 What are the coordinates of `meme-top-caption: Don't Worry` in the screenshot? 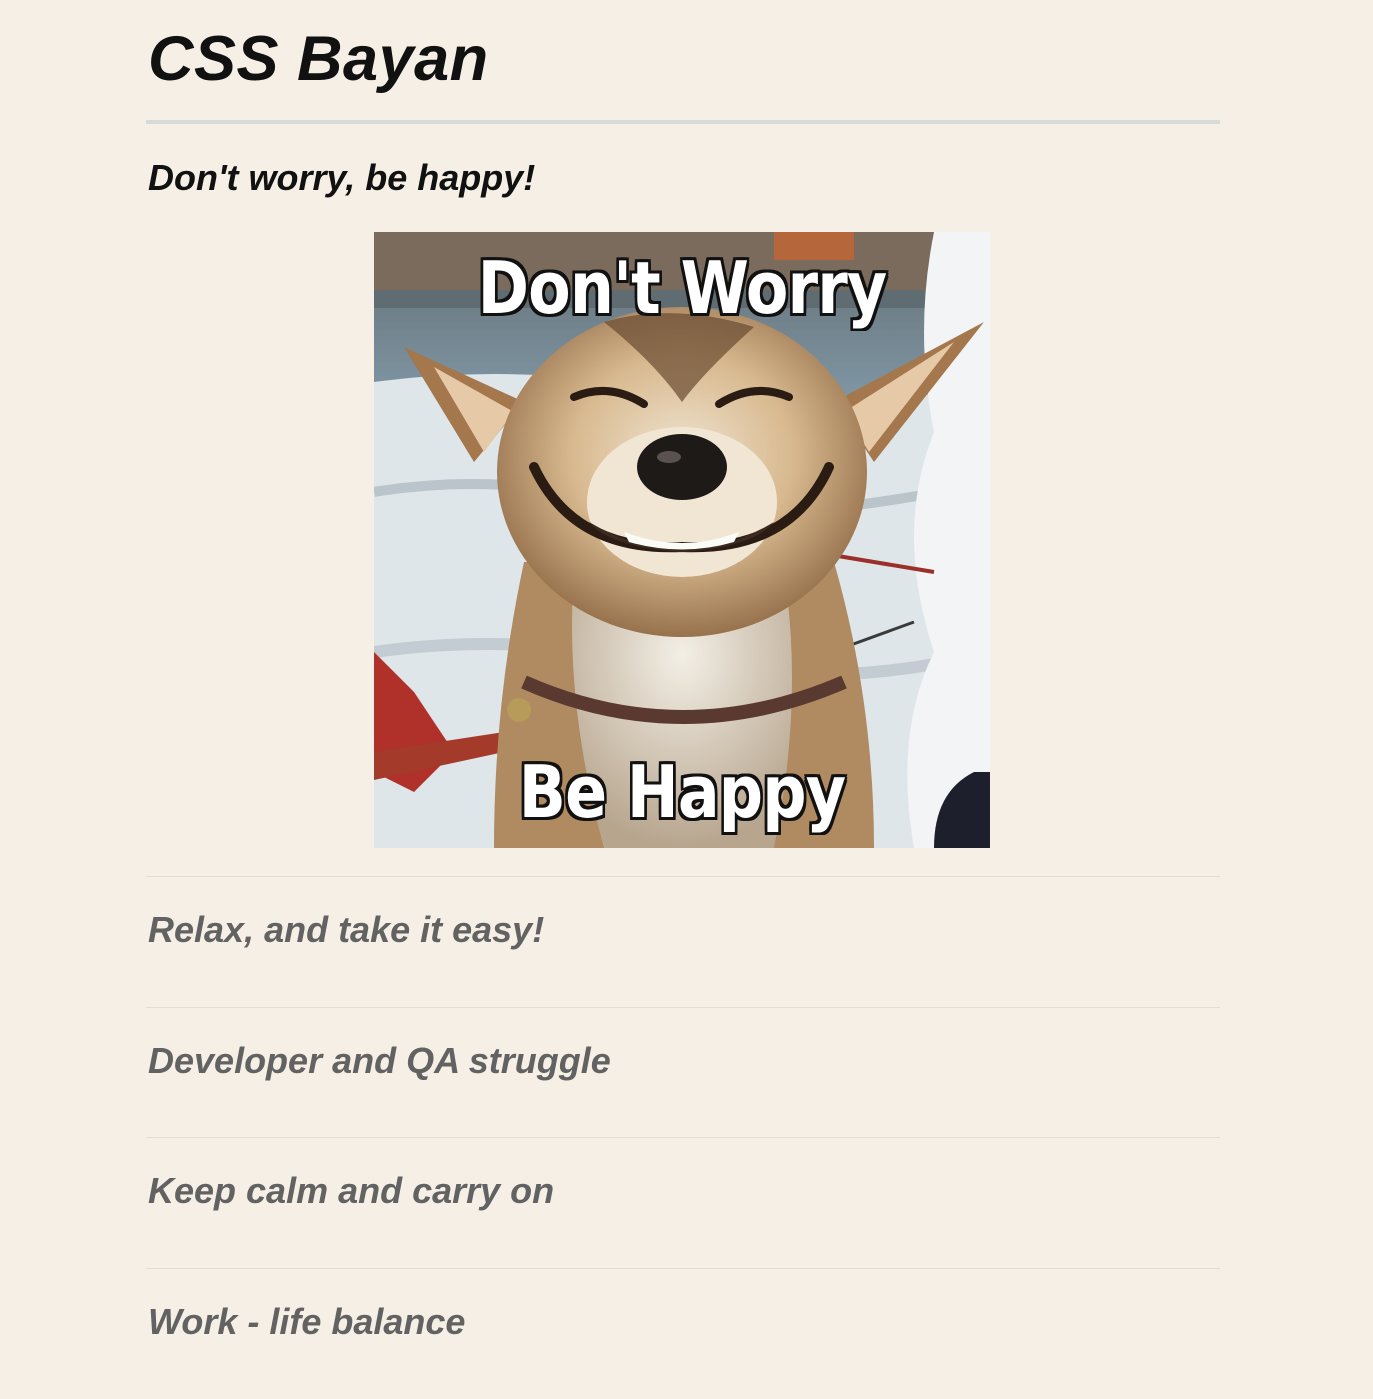 It's located at (682, 288).